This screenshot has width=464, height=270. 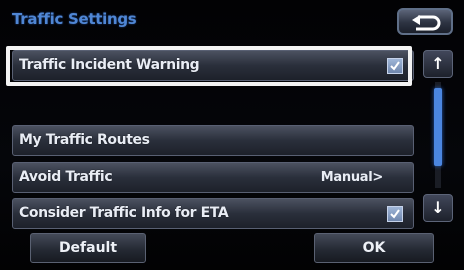 What do you see at coordinates (88, 248) in the screenshot?
I see `default-button: Default` at bounding box center [88, 248].